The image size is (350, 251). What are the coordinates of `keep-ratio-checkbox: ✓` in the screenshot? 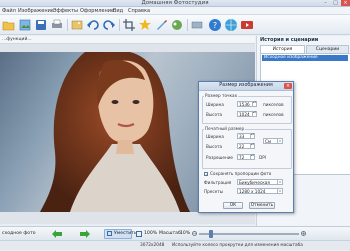 It's located at (206, 174).